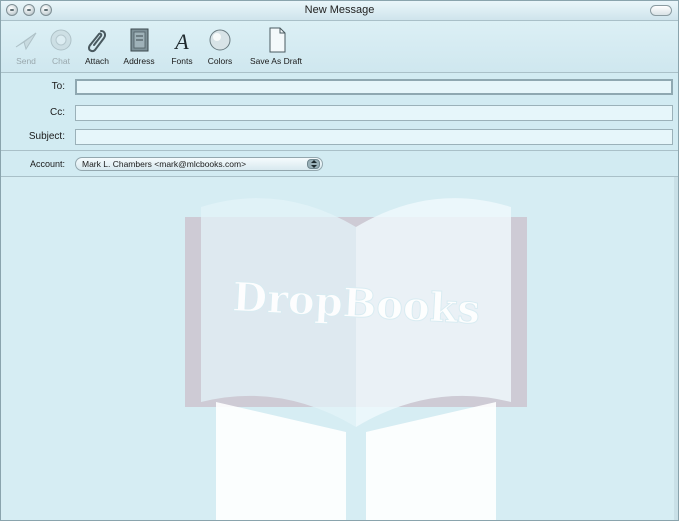  What do you see at coordinates (47, 164) in the screenshot?
I see `account-label: Account:` at bounding box center [47, 164].